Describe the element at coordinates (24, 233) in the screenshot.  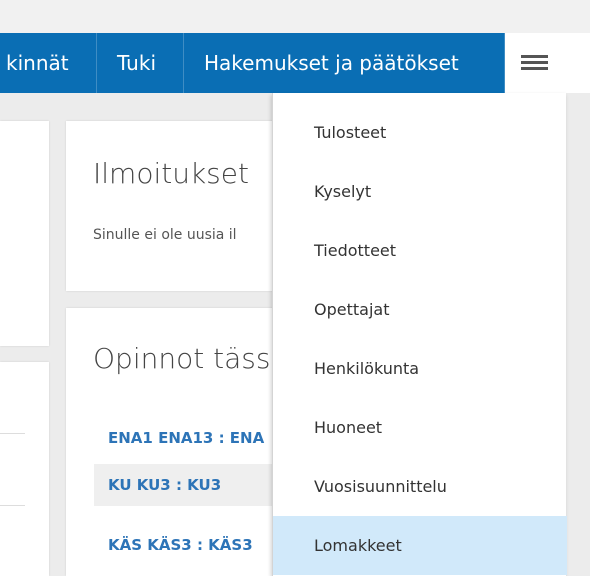
I see `left-panel-top` at that location.